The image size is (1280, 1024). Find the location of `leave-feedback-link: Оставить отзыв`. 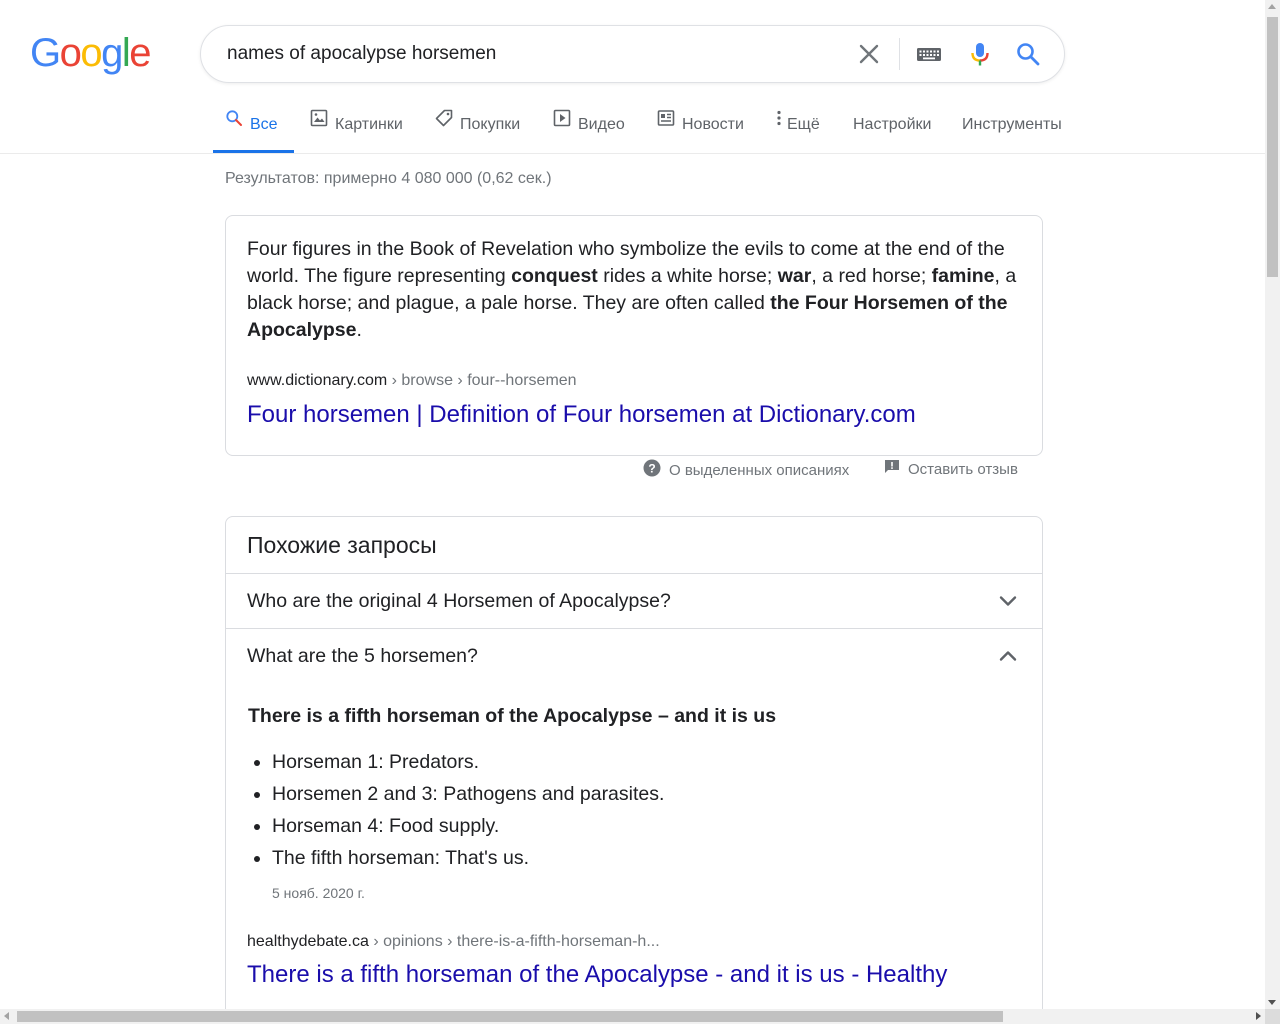

leave-feedback-link: Оставить отзыв is located at coordinates (951, 470).